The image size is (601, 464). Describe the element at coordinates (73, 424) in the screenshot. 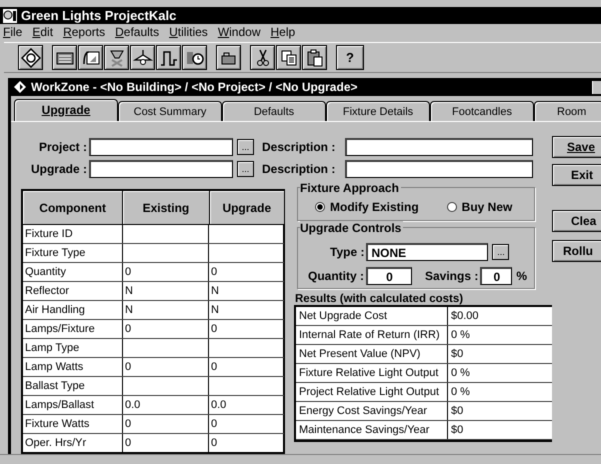

I see `table-cell: Fixture Watts` at that location.